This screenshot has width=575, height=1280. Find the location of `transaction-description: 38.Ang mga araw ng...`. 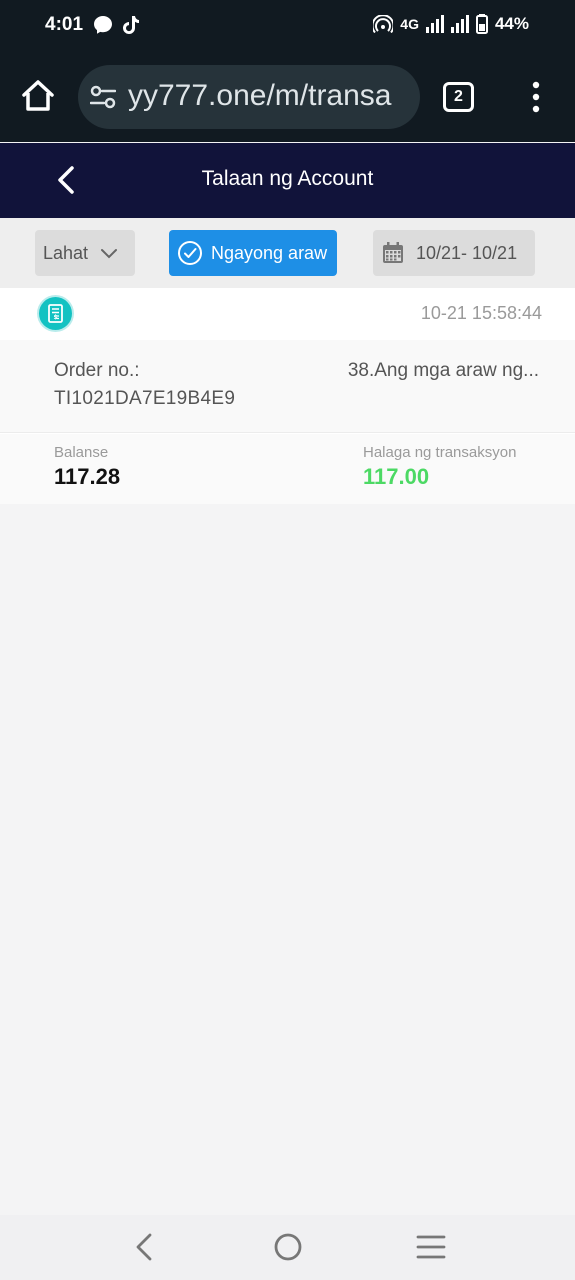

transaction-description: 38.Ang mga araw ng... is located at coordinates (443, 370).